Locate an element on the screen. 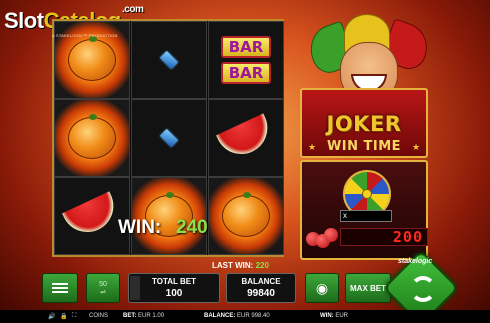  last-win: LAST WIN: 220 is located at coordinates (240, 265).